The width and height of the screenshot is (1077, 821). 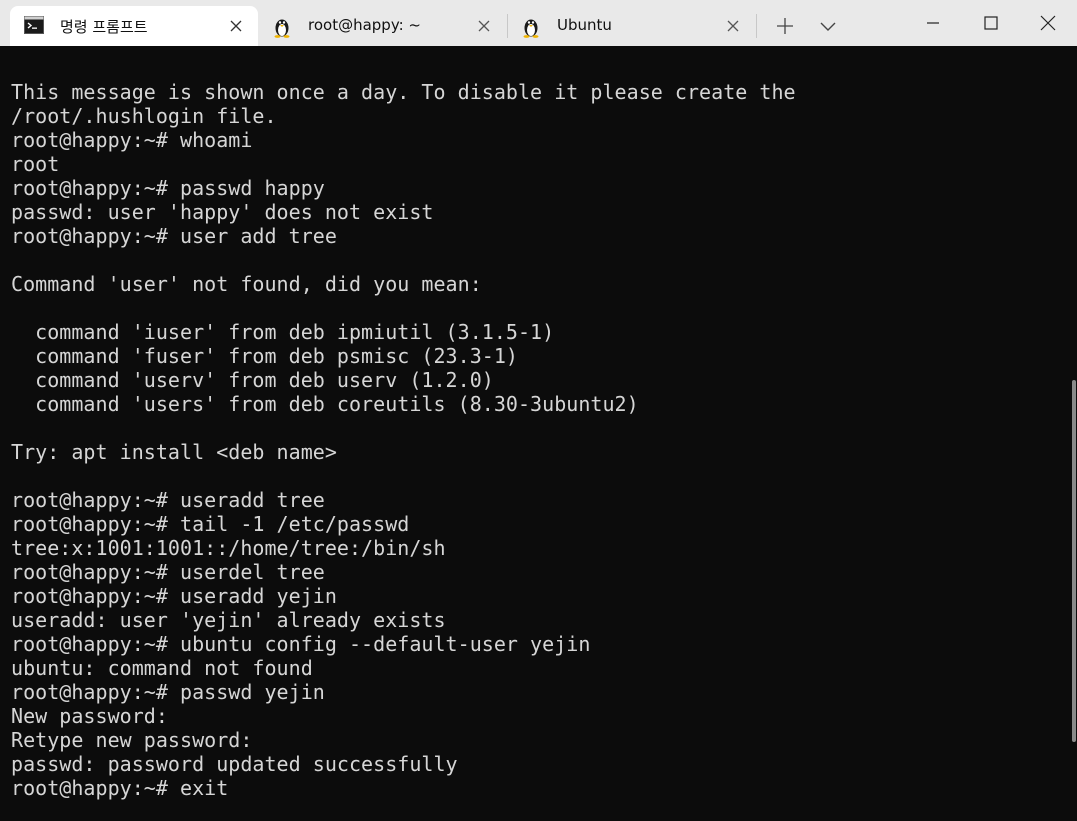 What do you see at coordinates (584, 25) in the screenshot?
I see `tab-label: Ubuntu` at bounding box center [584, 25].